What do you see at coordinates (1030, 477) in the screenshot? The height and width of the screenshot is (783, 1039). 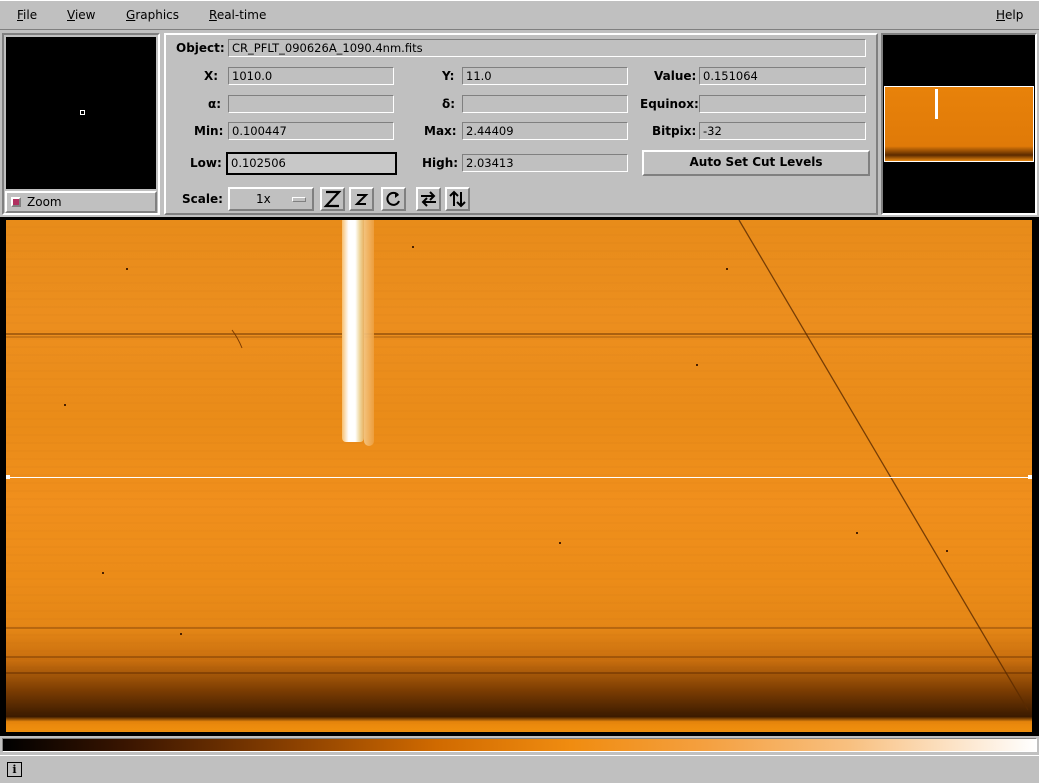 I see `crosshair-handle-right` at bounding box center [1030, 477].